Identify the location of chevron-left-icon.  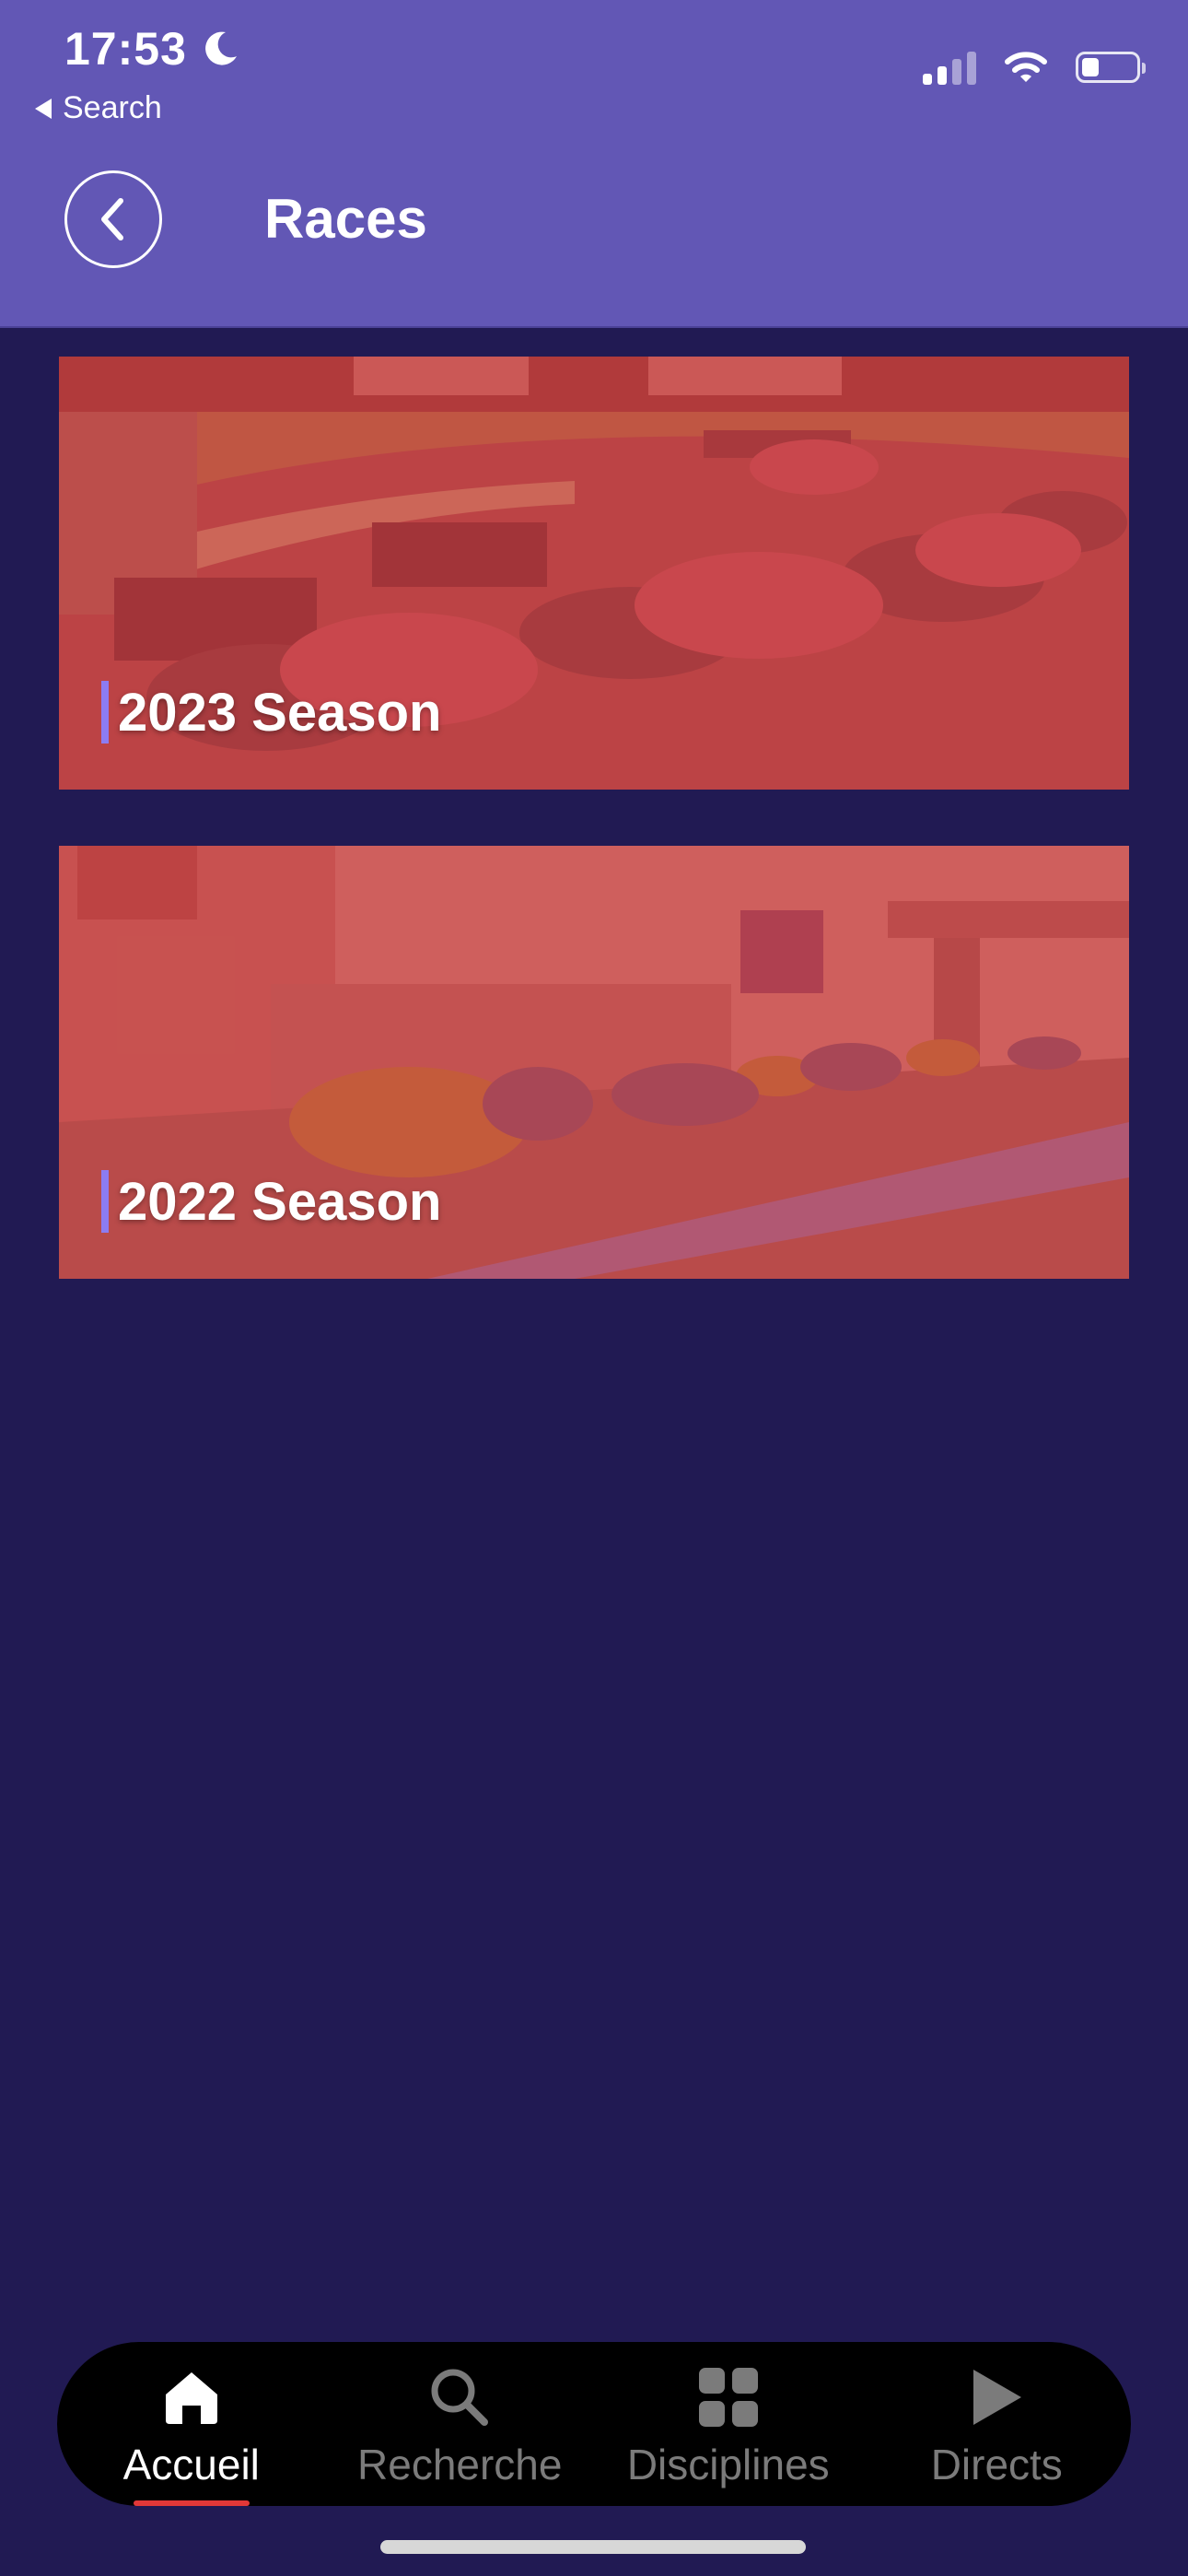
(112, 219).